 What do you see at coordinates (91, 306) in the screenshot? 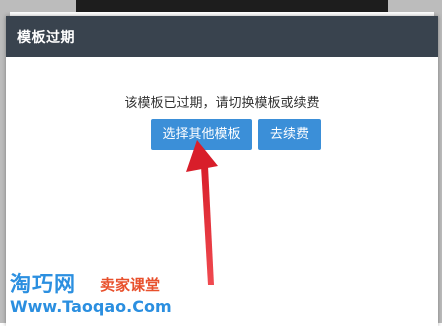
I see `watermark-url: Www.Taoqao.Com` at bounding box center [91, 306].